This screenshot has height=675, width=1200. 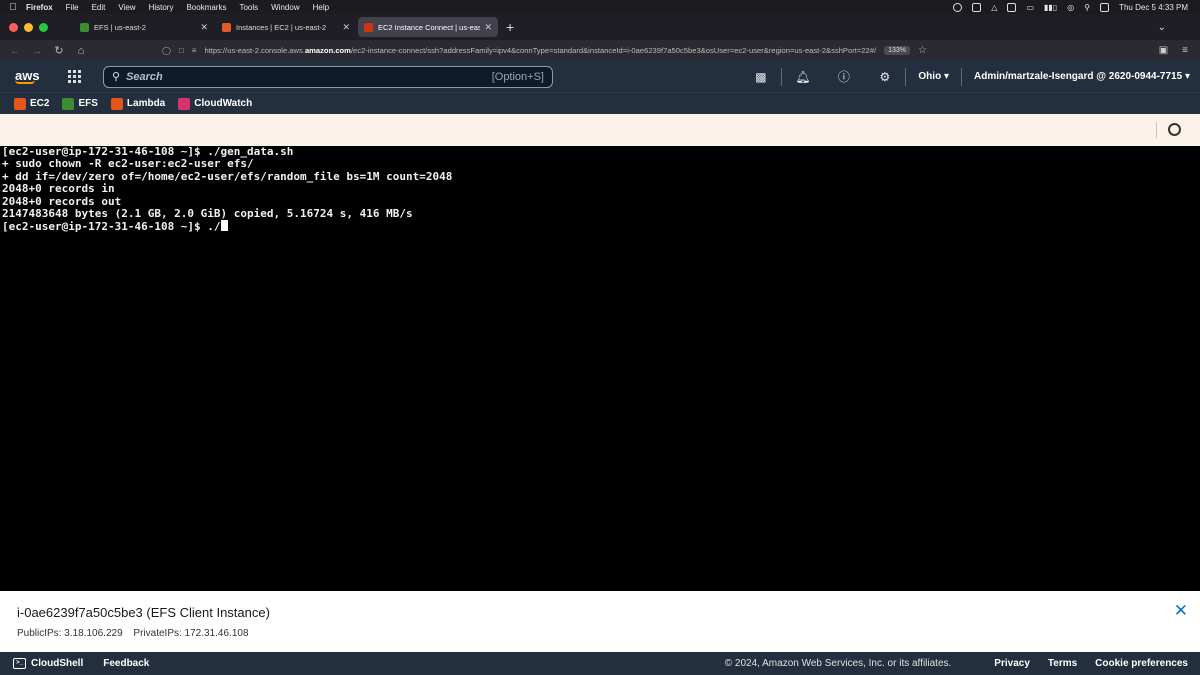 What do you see at coordinates (126, 7) in the screenshot?
I see `menu-view: View` at bounding box center [126, 7].